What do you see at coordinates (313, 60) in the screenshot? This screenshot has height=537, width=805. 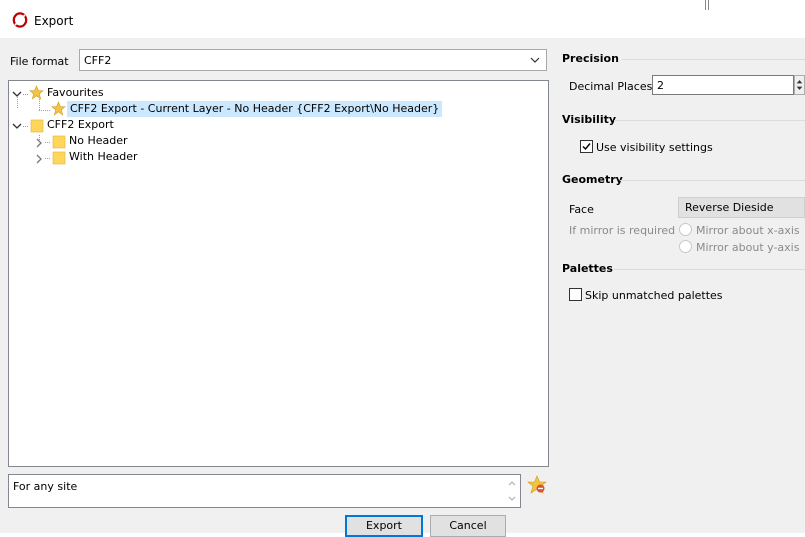 I see `file-format-select: CFF2` at bounding box center [313, 60].